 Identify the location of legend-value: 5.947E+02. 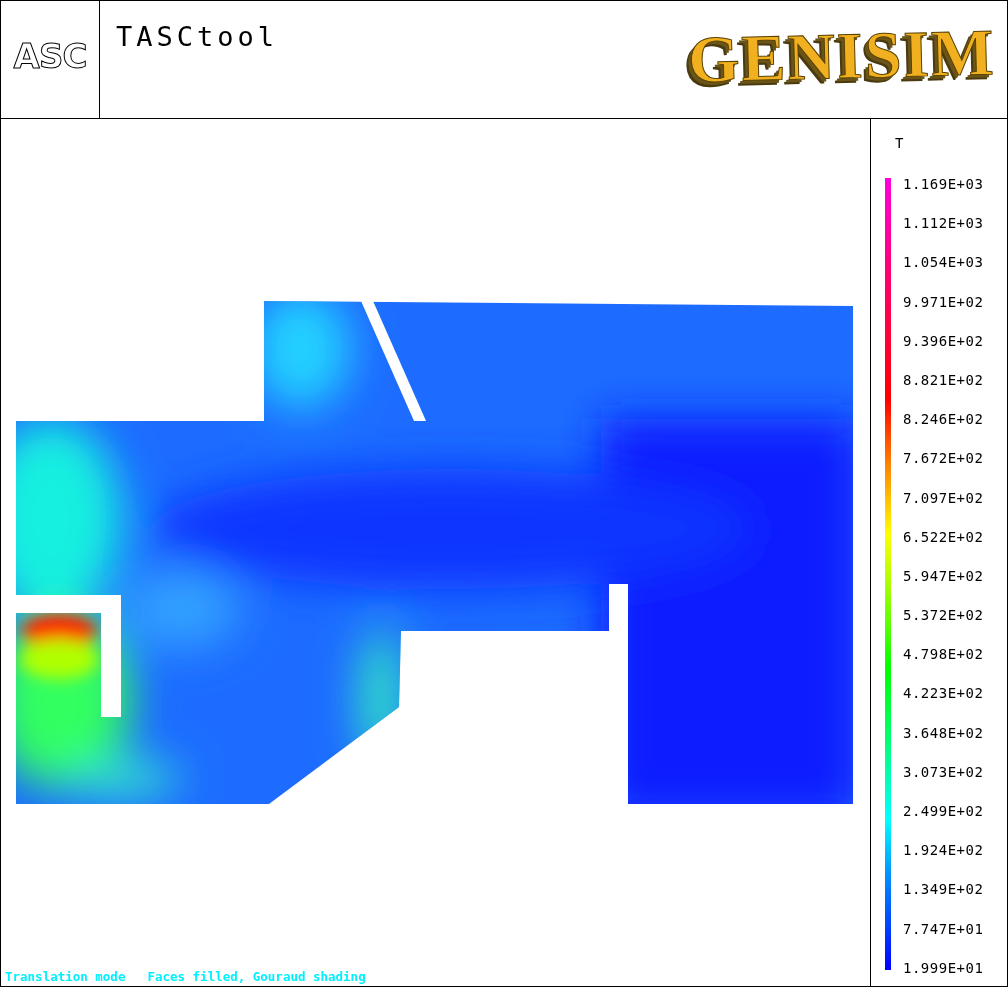
(943, 575).